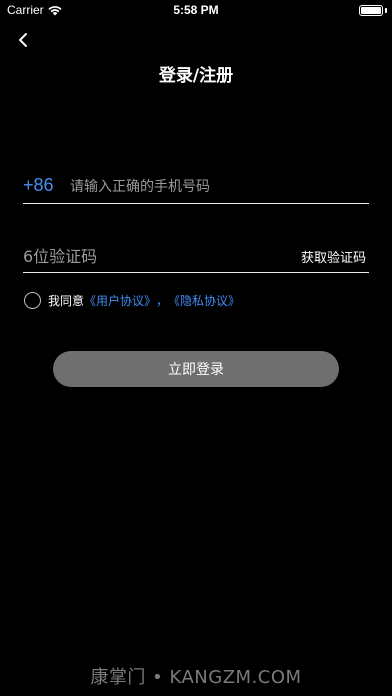  I want to click on country-code: +86, so click(38, 185).